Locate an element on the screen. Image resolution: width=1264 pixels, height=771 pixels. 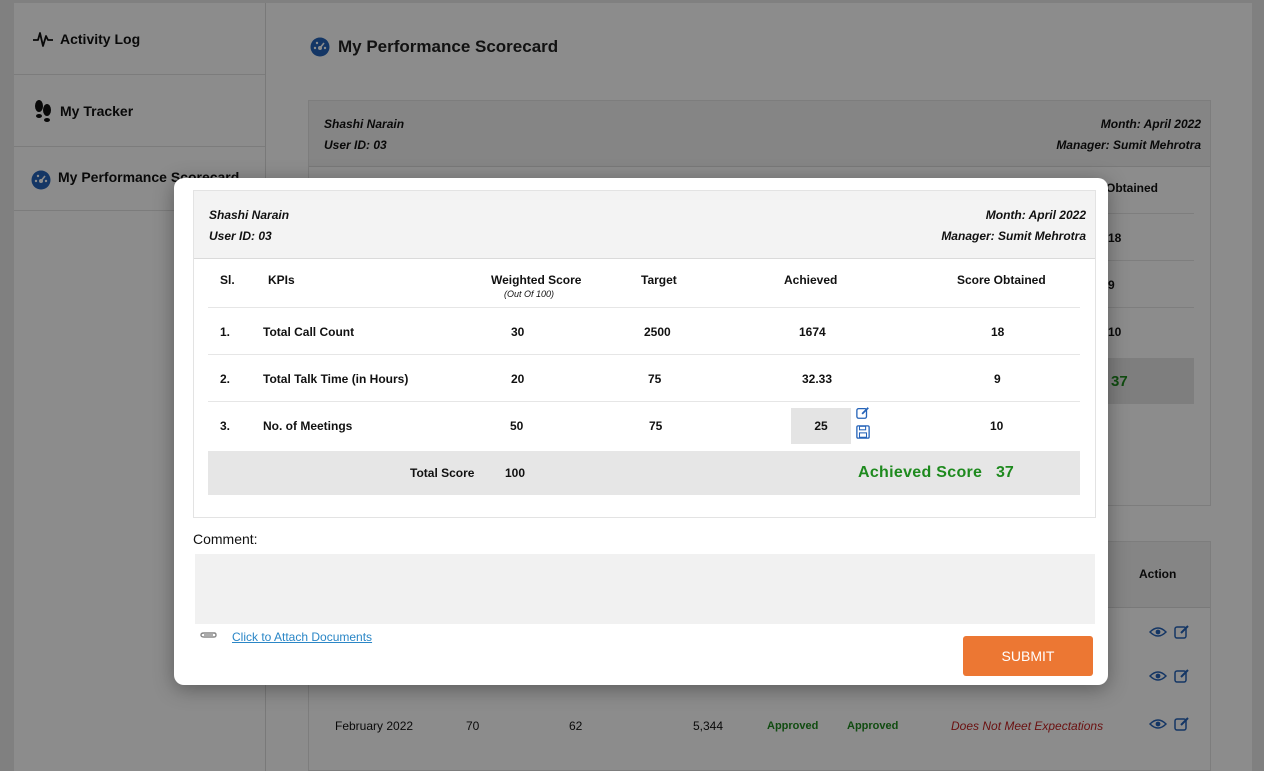
row-weighted: 50 is located at coordinates (517, 426).